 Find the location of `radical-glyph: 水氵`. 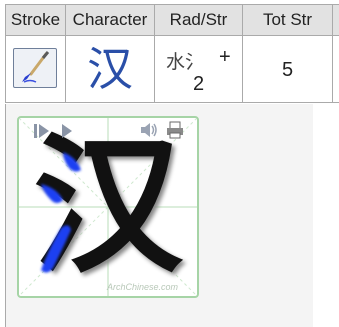

radical-glyph: 水氵 is located at coordinates (185, 62).